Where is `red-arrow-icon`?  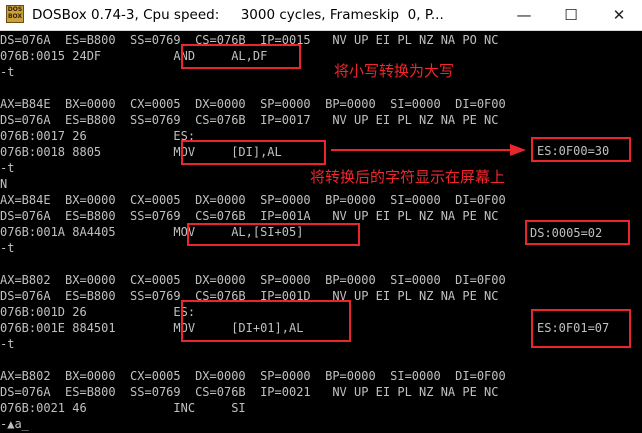
red-arrow-icon is located at coordinates (428, 150).